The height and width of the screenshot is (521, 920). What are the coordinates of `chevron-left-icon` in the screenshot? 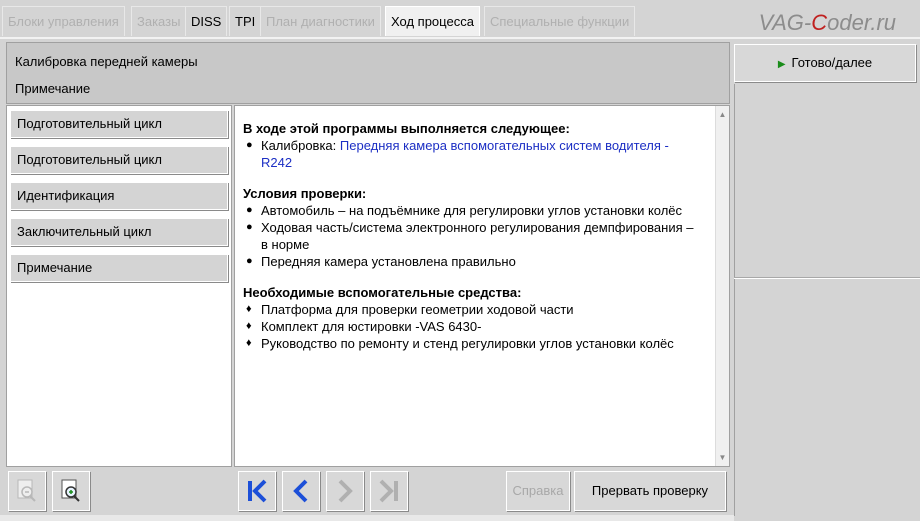 It's located at (300, 491).